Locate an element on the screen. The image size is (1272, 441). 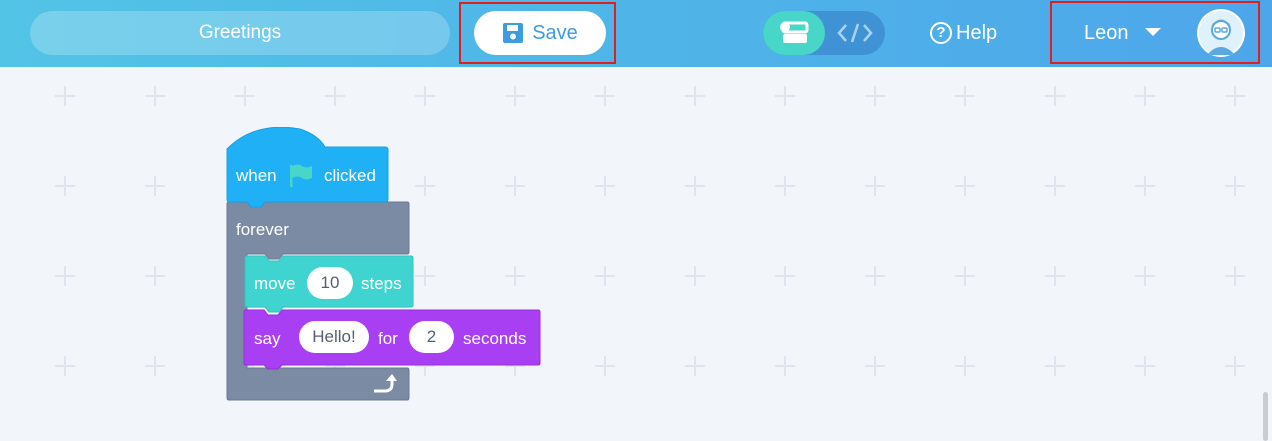
help-button: ? Help is located at coordinates (963, 33).